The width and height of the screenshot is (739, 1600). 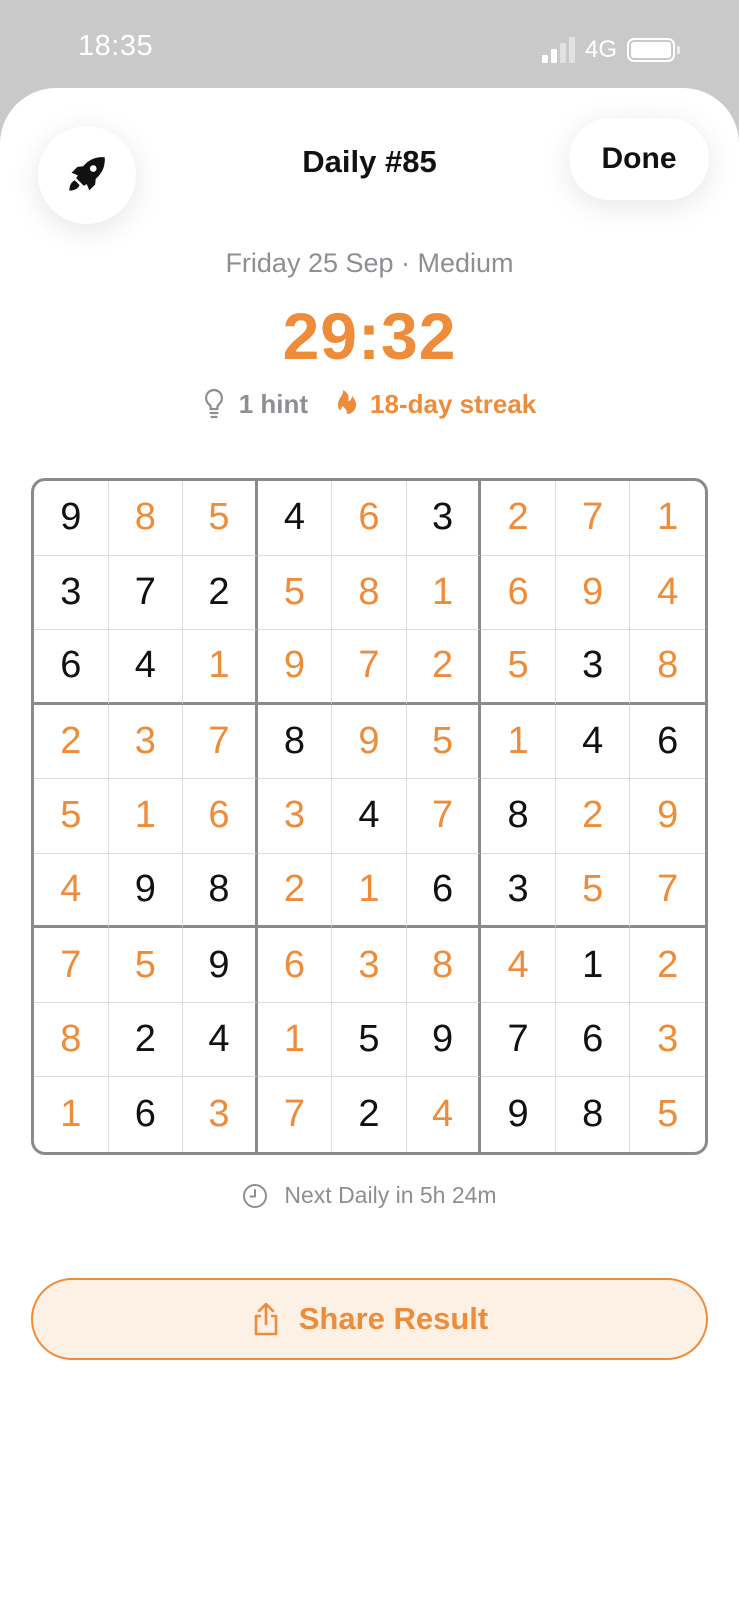 I want to click on hint-label: 1 hint, so click(x=273, y=403).